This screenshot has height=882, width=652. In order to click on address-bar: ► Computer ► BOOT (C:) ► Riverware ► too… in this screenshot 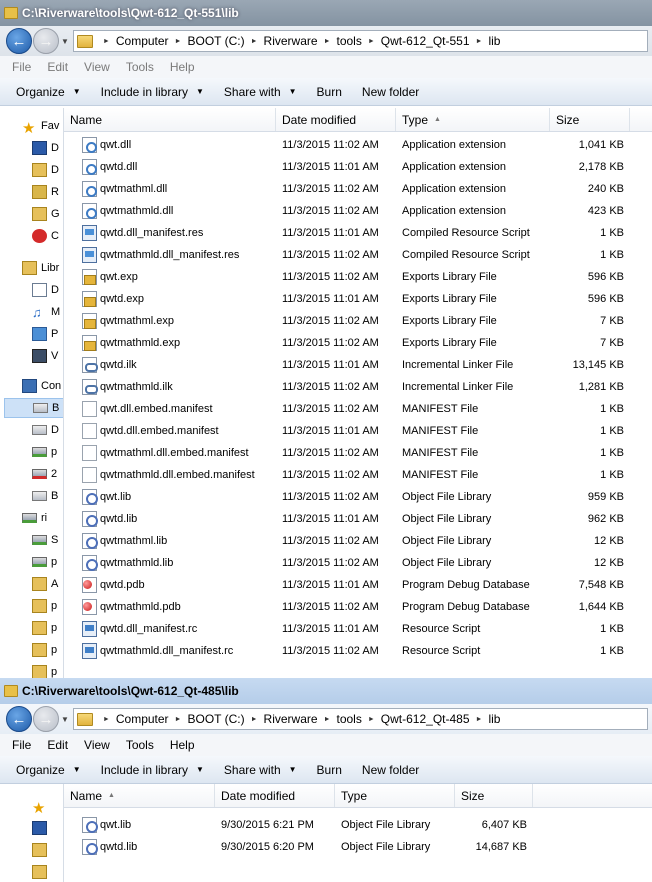, I will do `click(360, 719)`.